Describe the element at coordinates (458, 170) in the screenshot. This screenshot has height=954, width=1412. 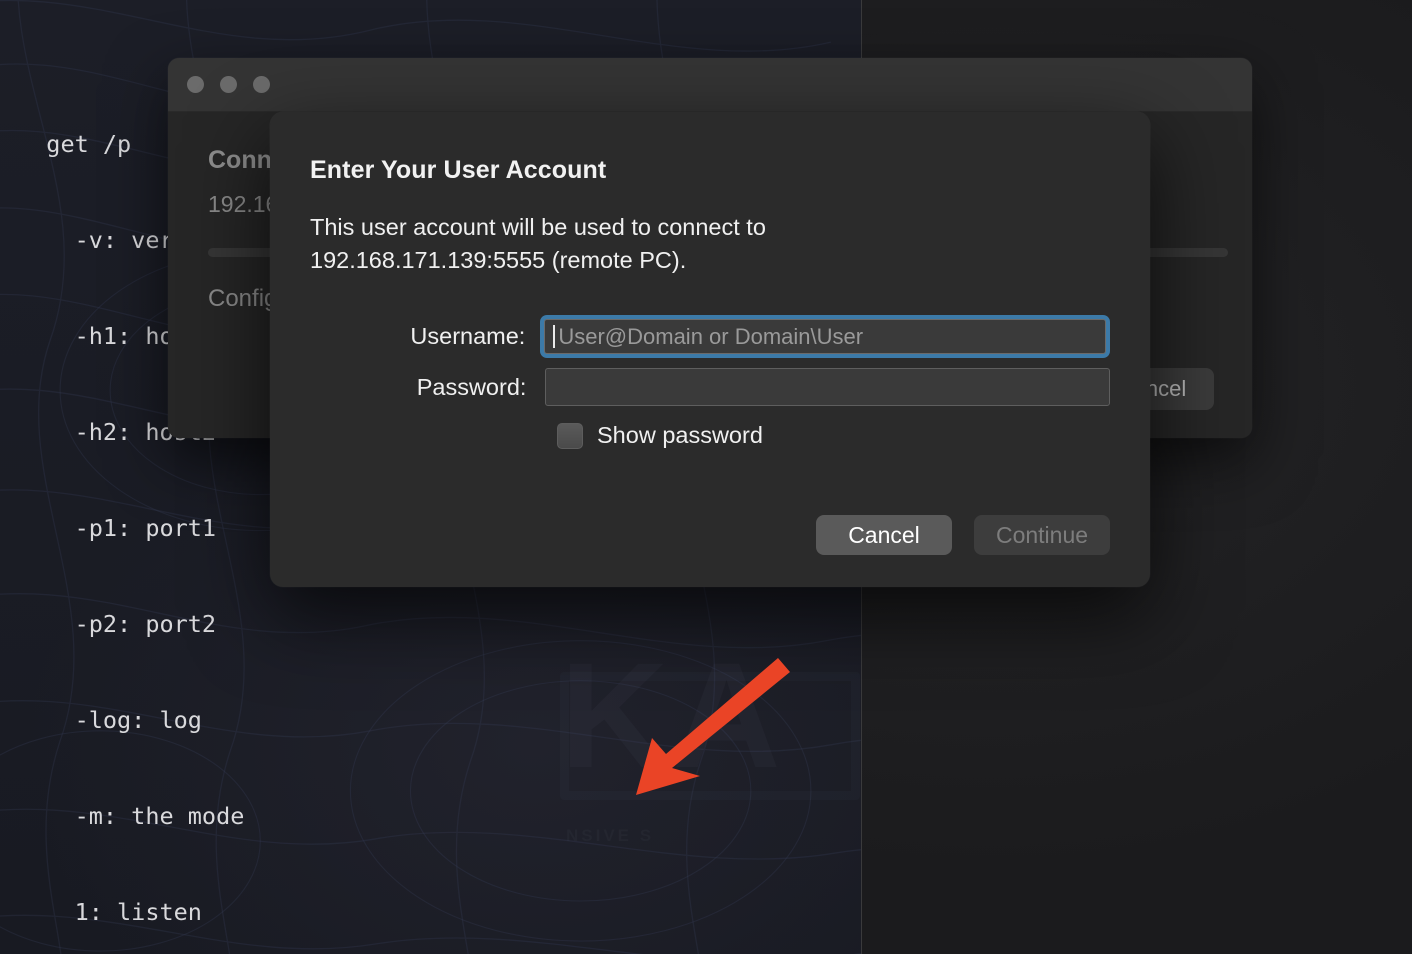
I see `dialog-title: Enter Your User Account` at that location.